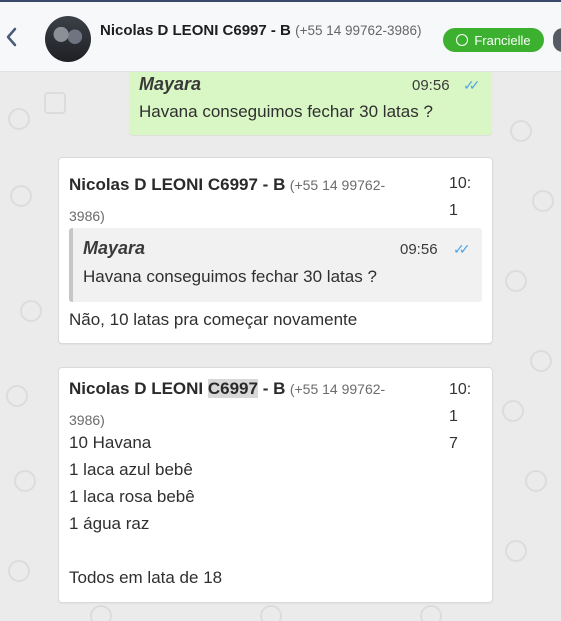 The width and height of the screenshot is (561, 621). What do you see at coordinates (462, 40) in the screenshot?
I see `whatsapp-icon` at bounding box center [462, 40].